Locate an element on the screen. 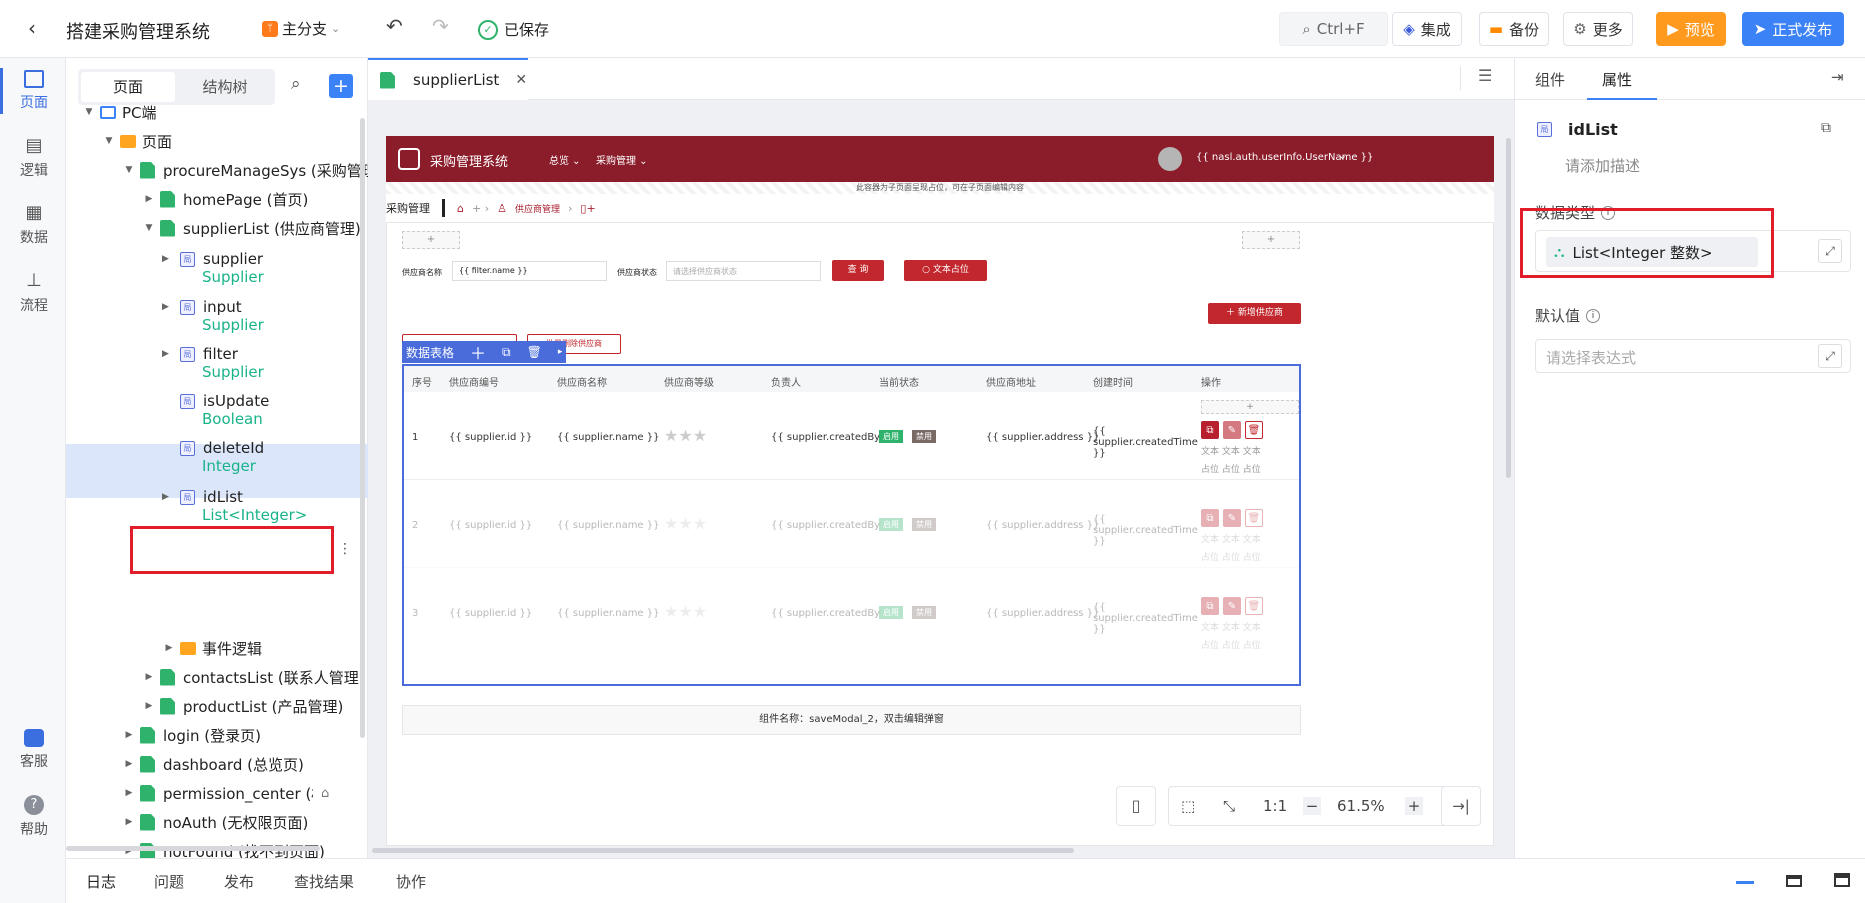 Image resolution: width=1865 pixels, height=903 pixels. tab-properties: 属性 is located at coordinates (1617, 79).